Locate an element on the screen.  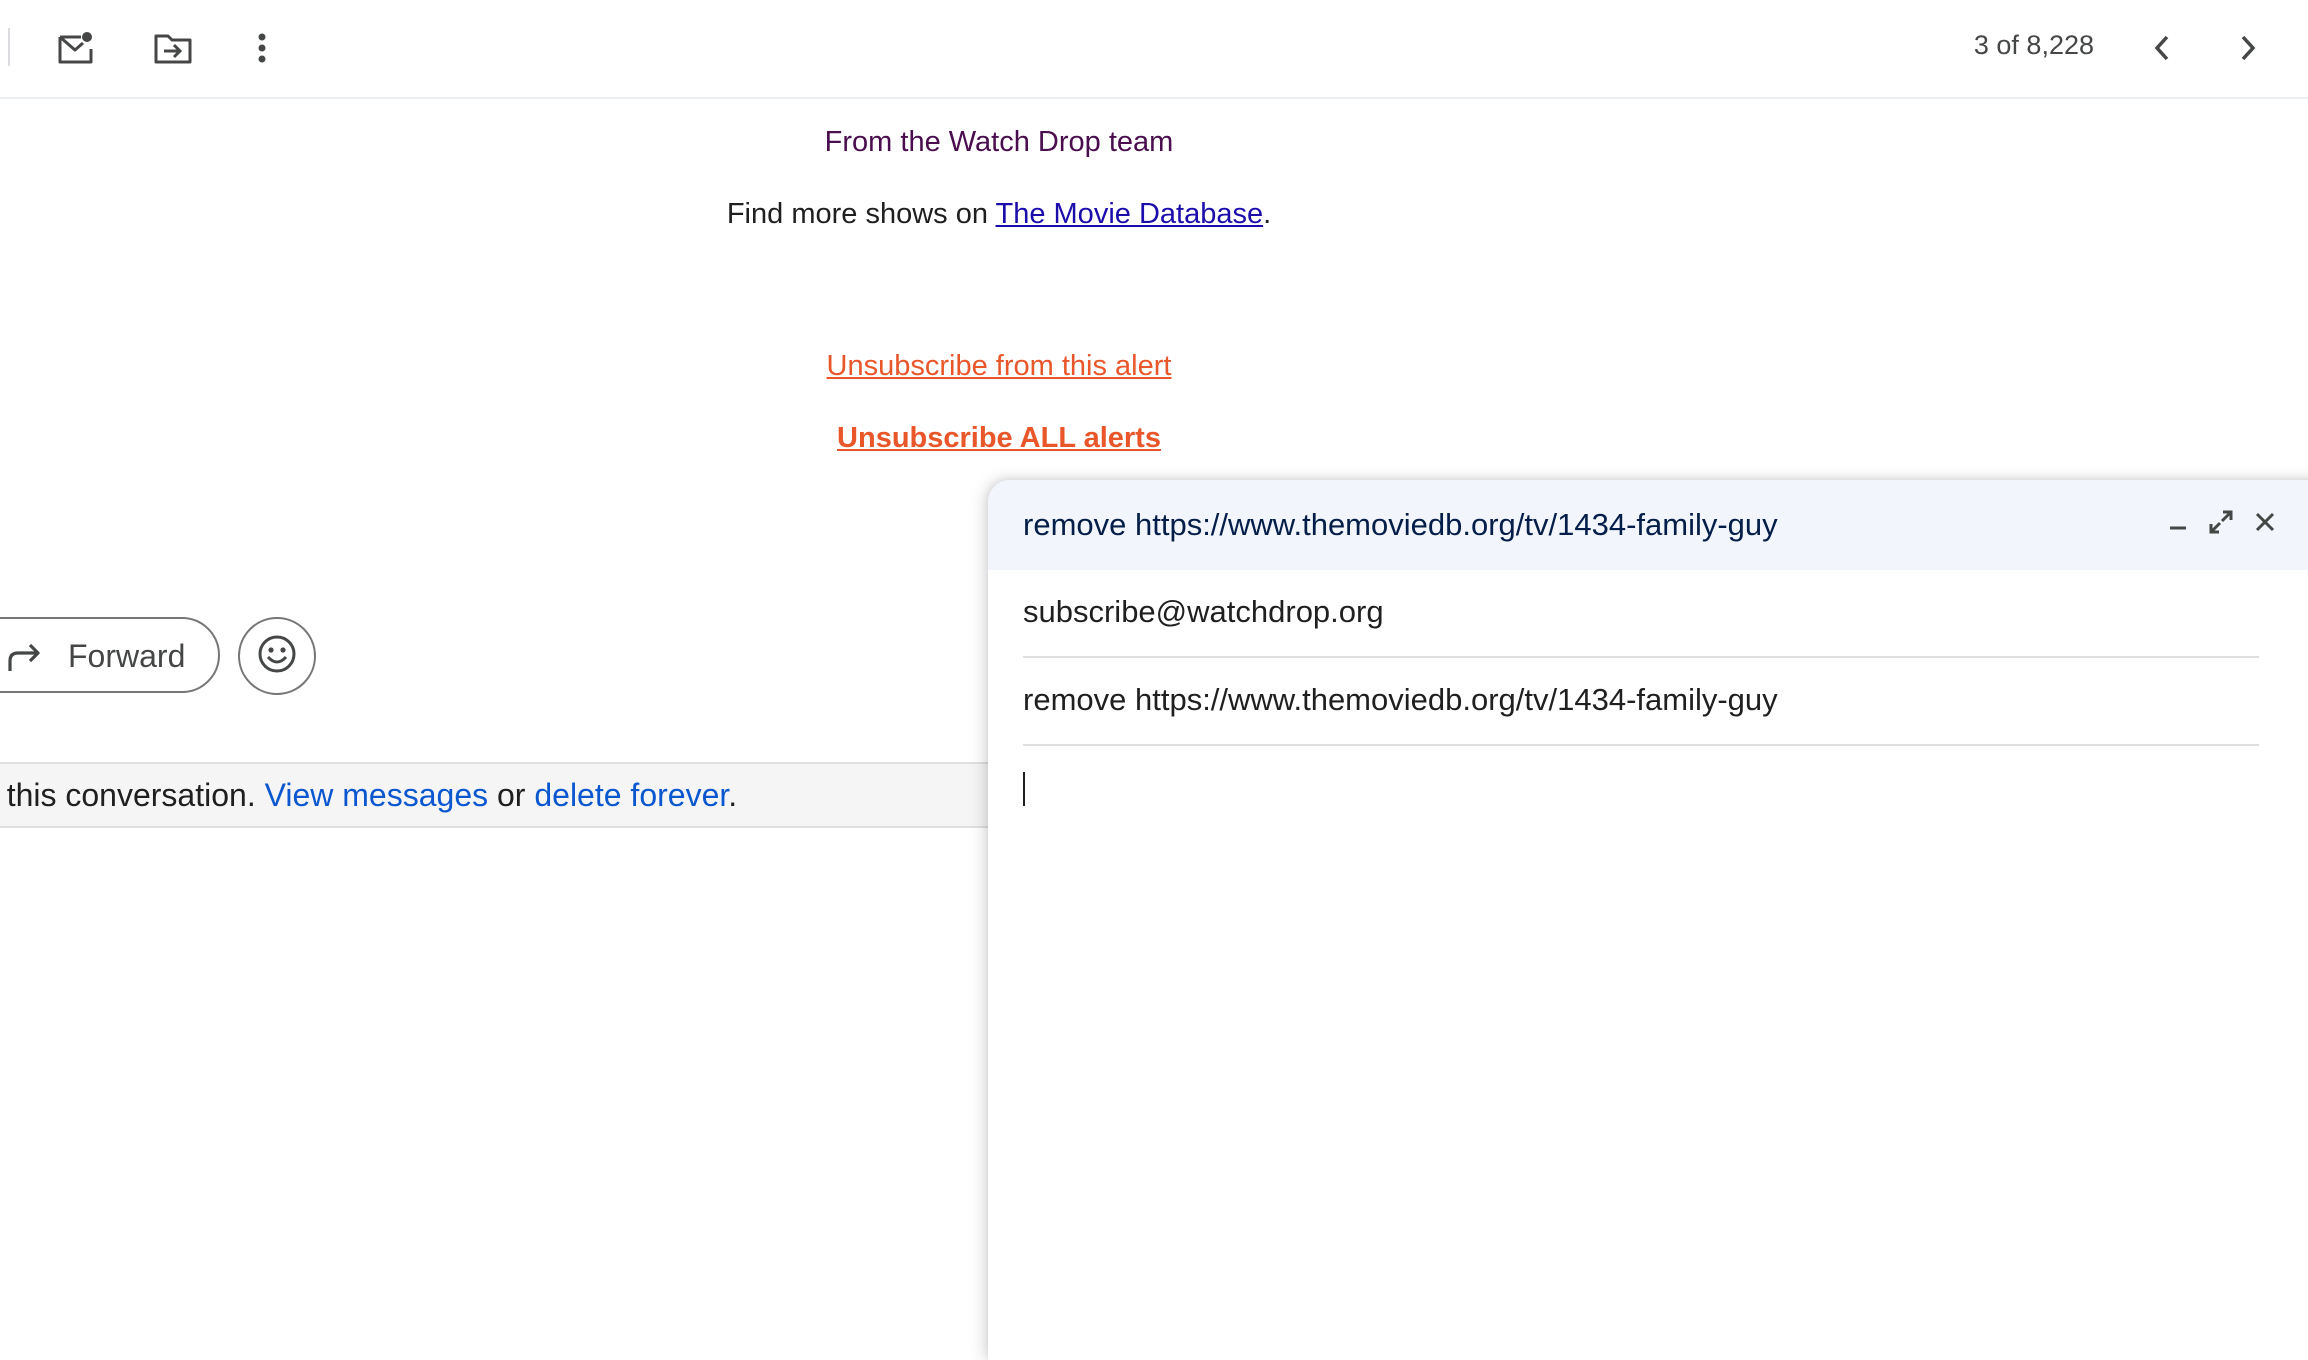
expand-icon is located at coordinates (2221, 524).